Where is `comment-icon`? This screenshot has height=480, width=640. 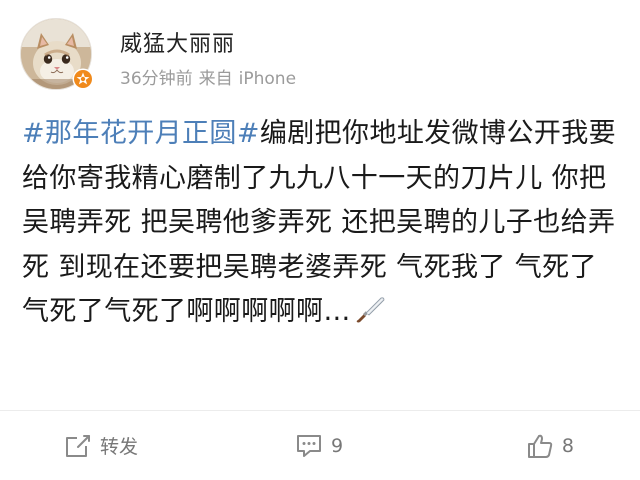 comment-icon is located at coordinates (308, 445).